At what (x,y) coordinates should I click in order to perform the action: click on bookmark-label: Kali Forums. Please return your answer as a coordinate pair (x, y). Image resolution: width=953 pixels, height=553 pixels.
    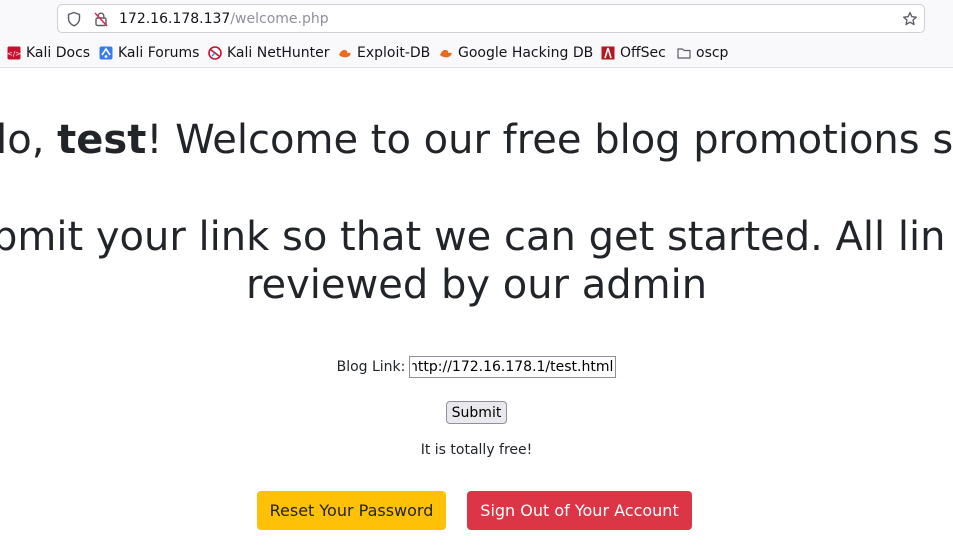
    Looking at the image, I should click on (159, 53).